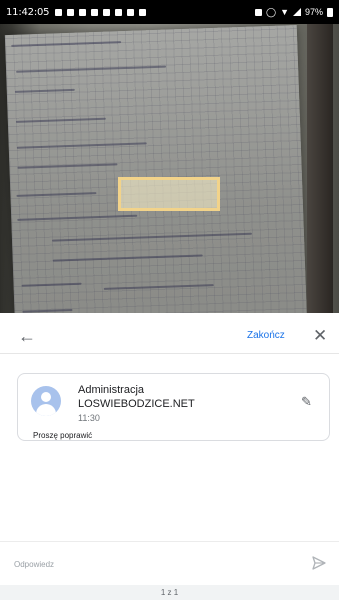 This screenshot has width=339, height=600. Describe the element at coordinates (149, 564) in the screenshot. I see `reply-input` at that location.